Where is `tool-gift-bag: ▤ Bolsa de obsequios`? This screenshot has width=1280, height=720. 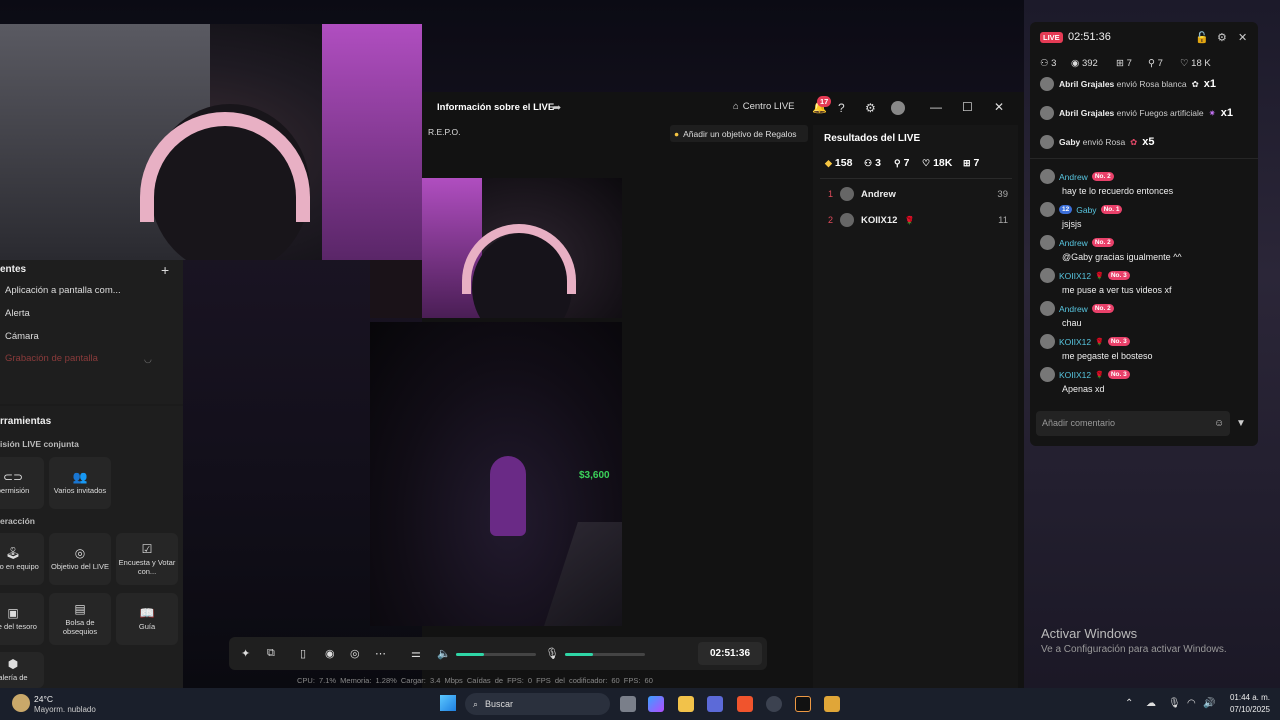 tool-gift-bag: ▤ Bolsa de obsequios is located at coordinates (80, 619).